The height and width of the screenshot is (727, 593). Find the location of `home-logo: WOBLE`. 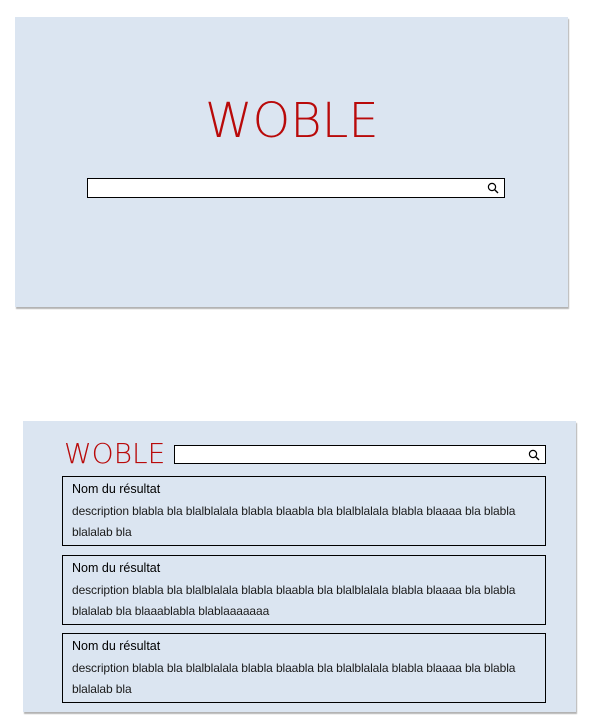

home-logo: WOBLE is located at coordinates (292, 121).